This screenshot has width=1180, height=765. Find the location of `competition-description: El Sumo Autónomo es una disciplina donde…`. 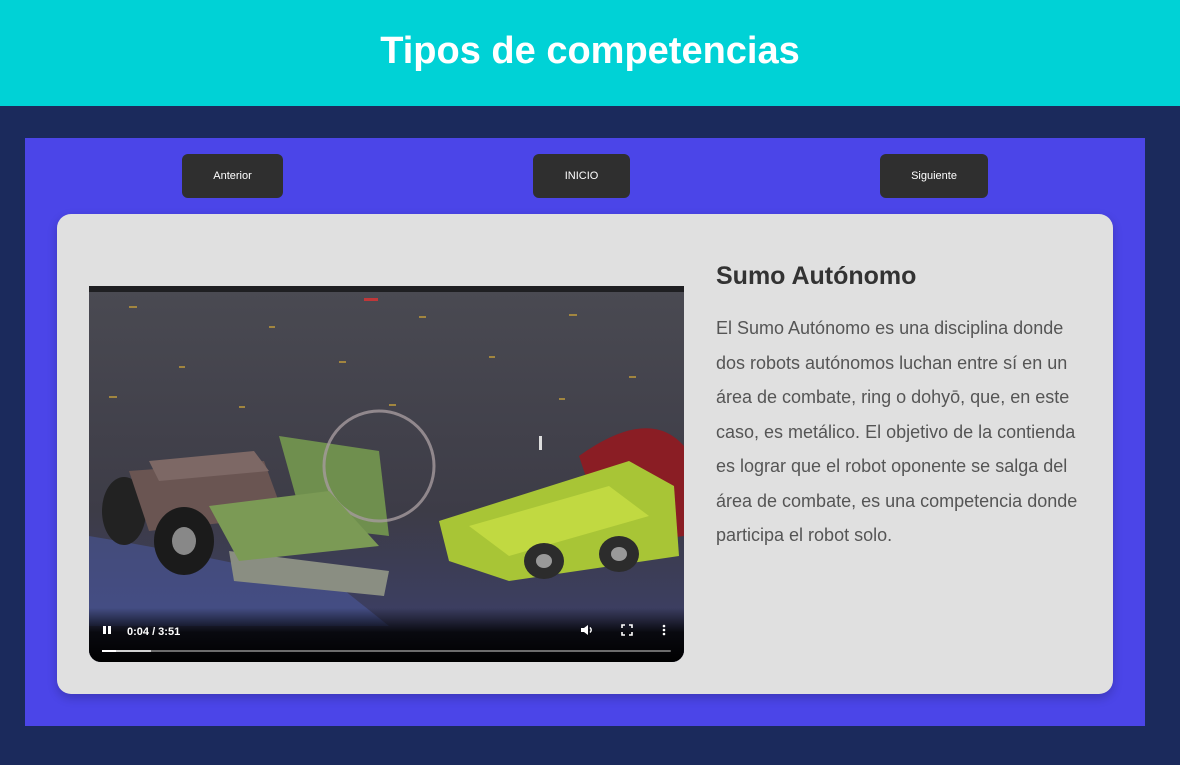

competition-description: El Sumo Autónomo es una disciplina donde… is located at coordinates (897, 431).